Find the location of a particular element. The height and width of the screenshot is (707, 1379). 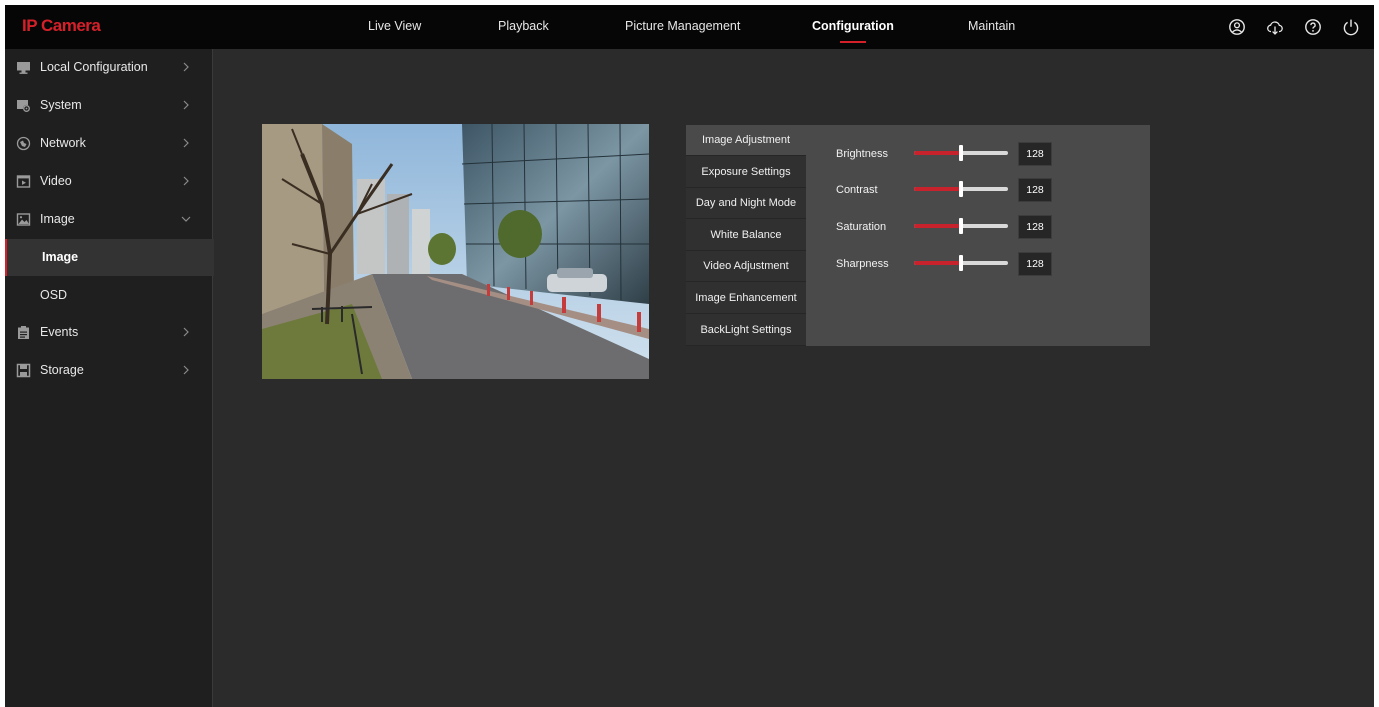

sidebar-subitem-label: Image is located at coordinates (60, 257).